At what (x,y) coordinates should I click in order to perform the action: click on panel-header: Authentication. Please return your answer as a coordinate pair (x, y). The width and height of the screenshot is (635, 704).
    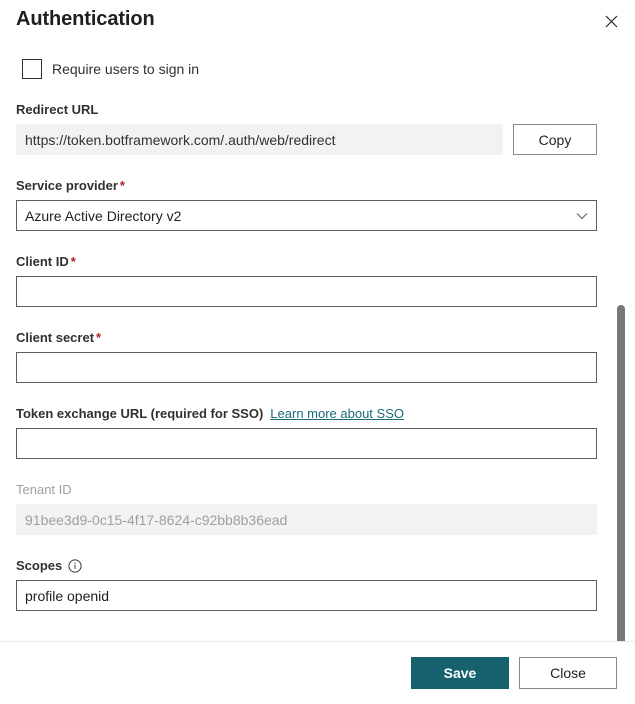
    Looking at the image, I should click on (317, 19).